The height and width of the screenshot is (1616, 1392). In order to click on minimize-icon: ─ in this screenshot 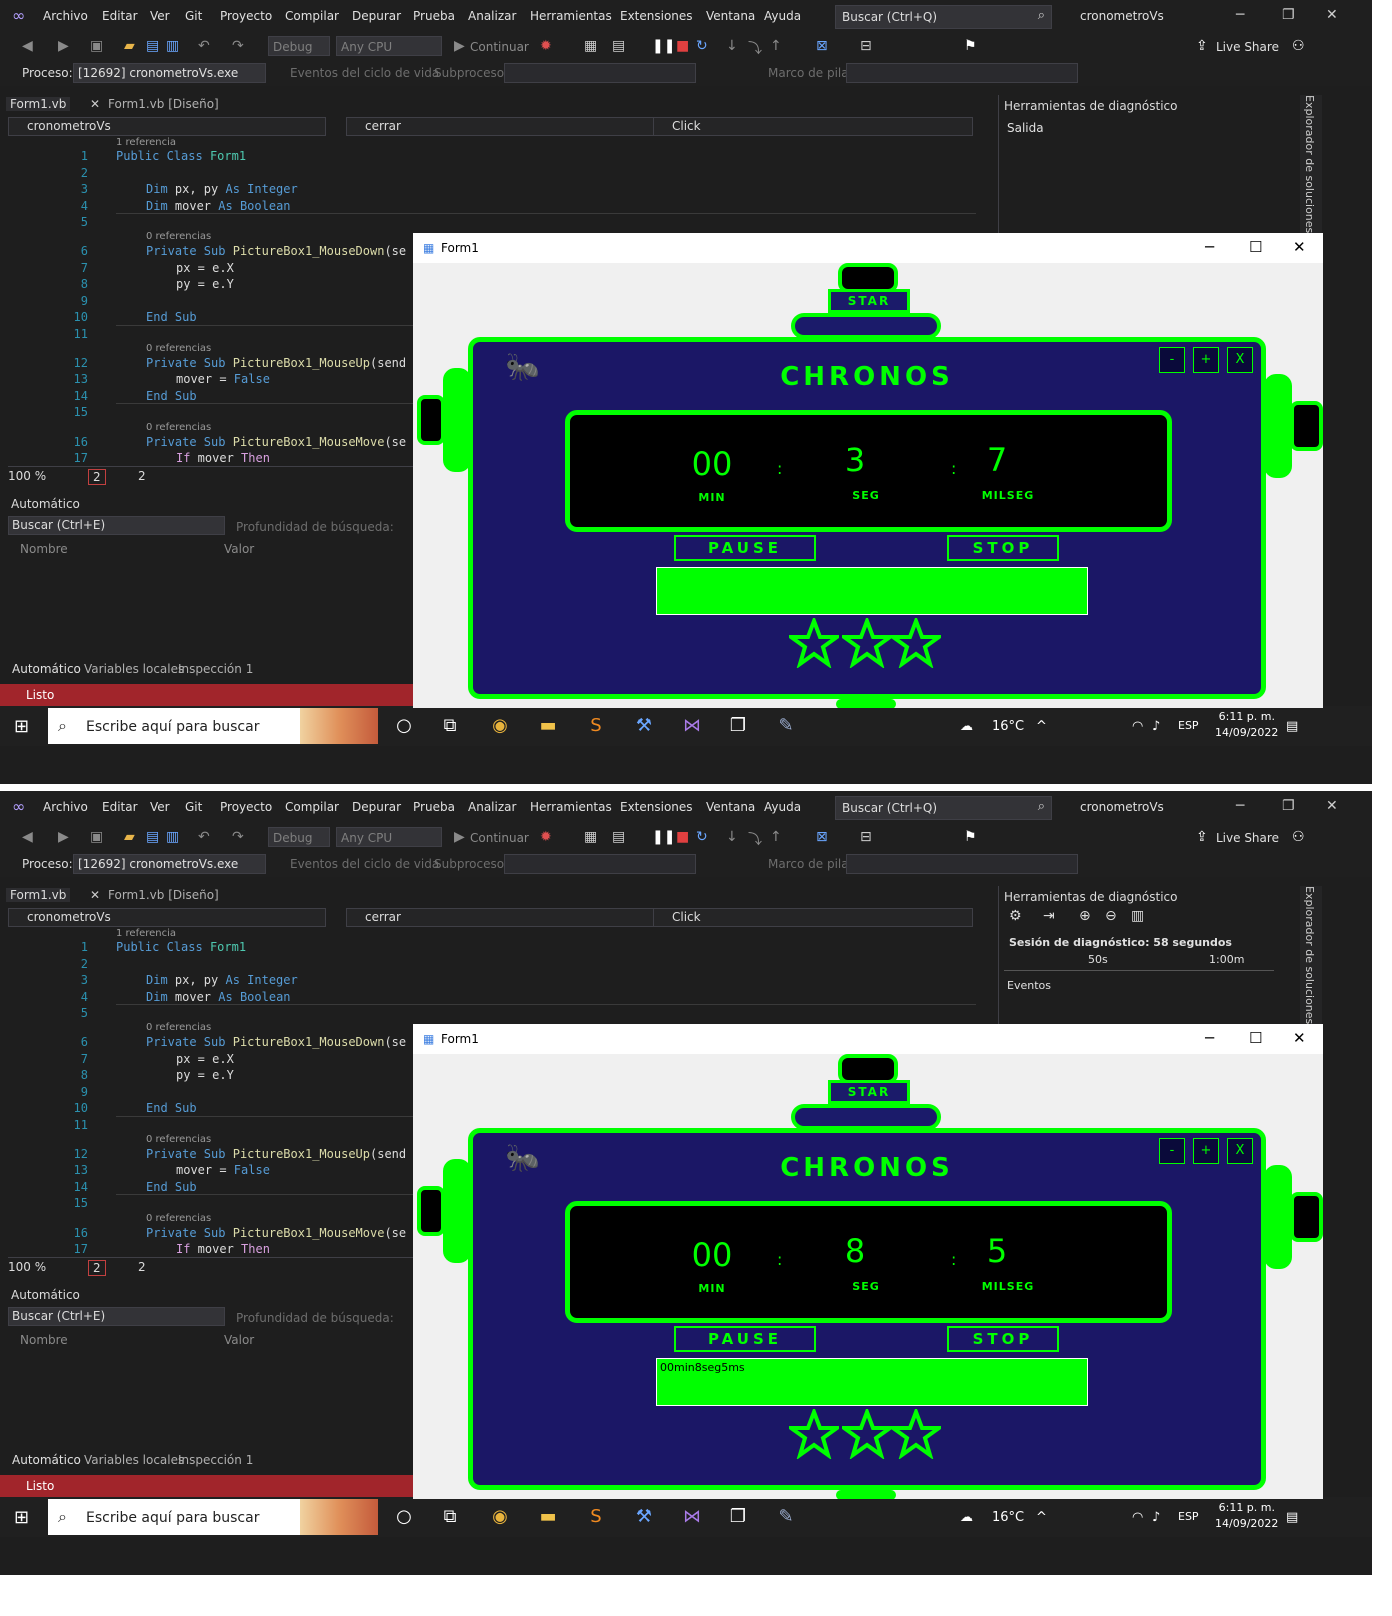, I will do `click(1240, 806)`.